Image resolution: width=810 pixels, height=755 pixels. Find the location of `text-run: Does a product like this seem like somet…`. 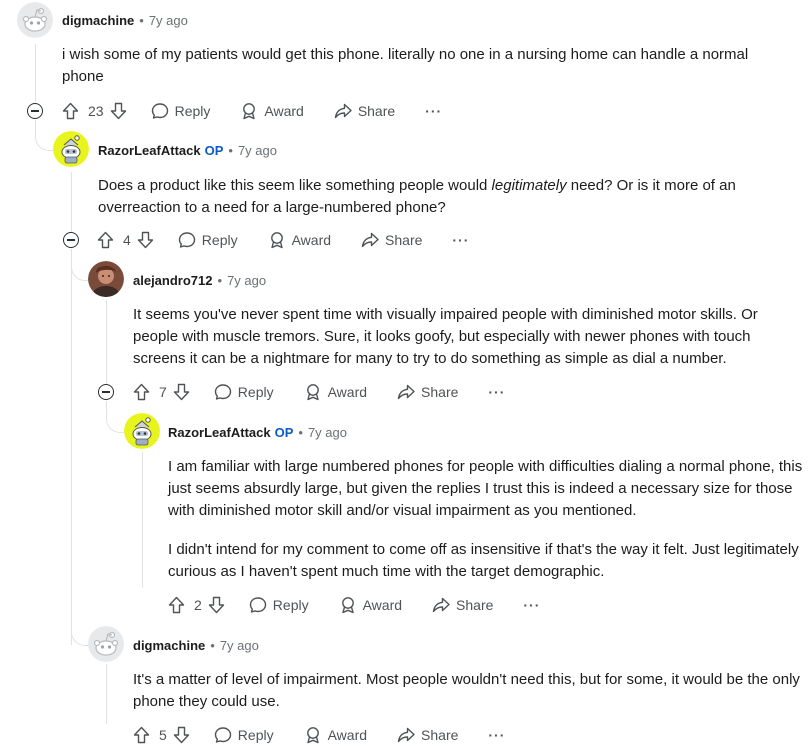

text-run: Does a product like this seem like somet… is located at coordinates (295, 185).